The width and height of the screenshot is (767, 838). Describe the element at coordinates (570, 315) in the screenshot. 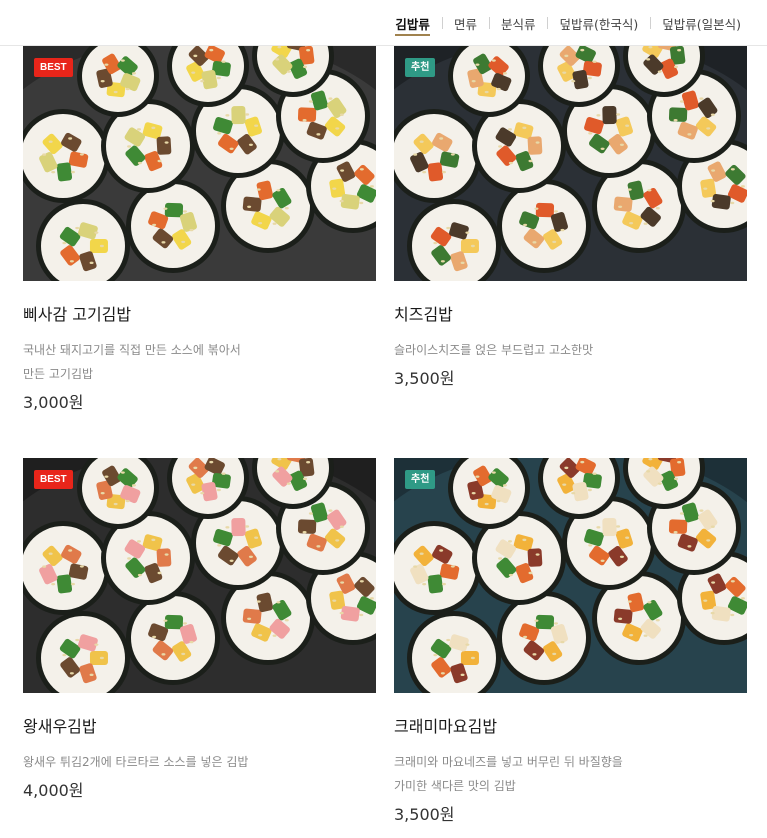

I see `menu-name: 치즈김밥` at that location.